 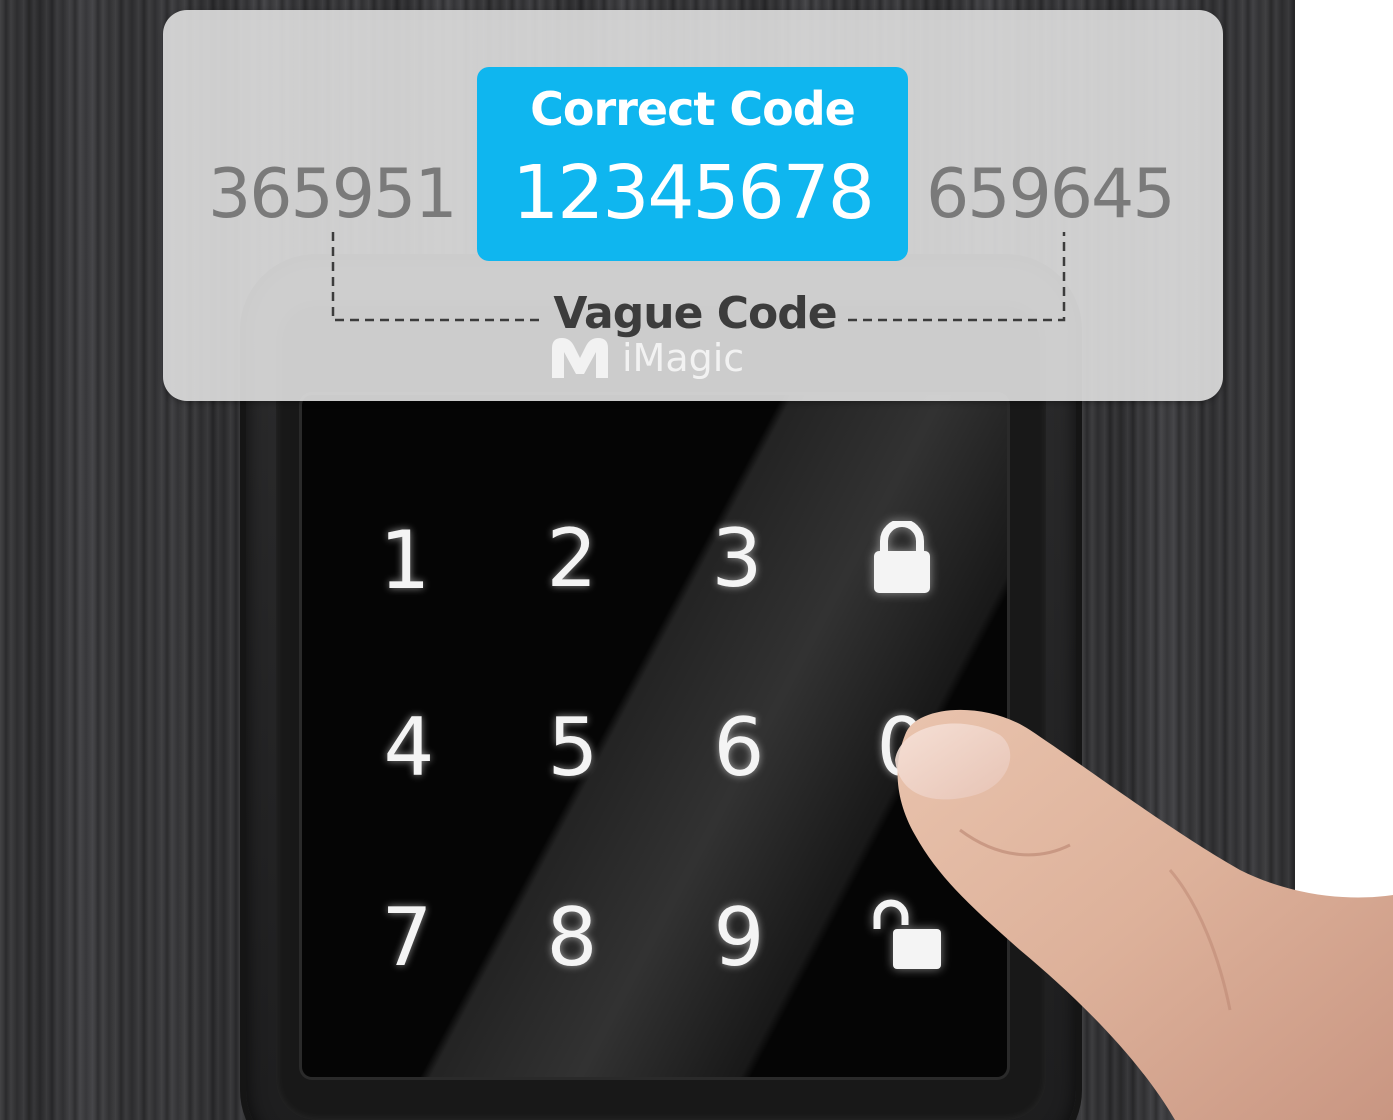 What do you see at coordinates (698, 277) in the screenshot?
I see `vague-code-bracket` at bounding box center [698, 277].